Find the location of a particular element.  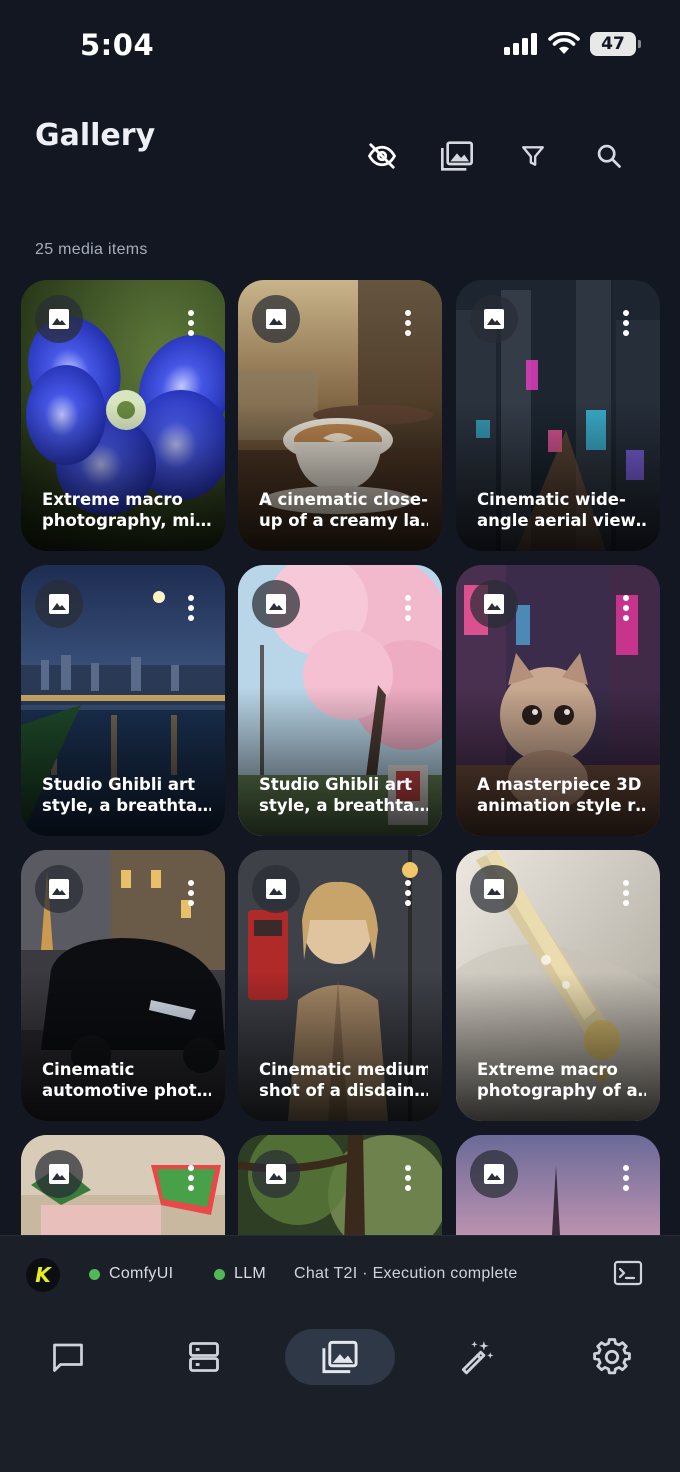

servers-icon is located at coordinates (204, 1357).